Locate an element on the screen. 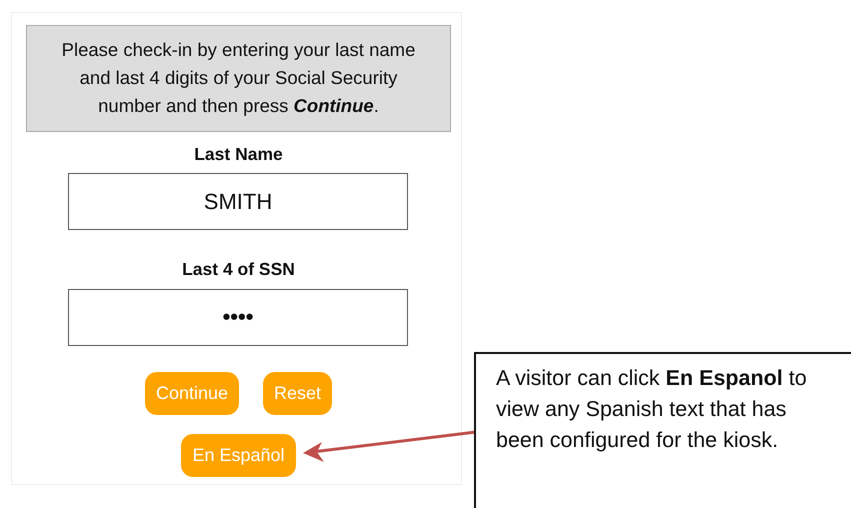 This screenshot has width=851, height=508. callout-text: A visitor can click En Espanol to view any Spanish text that has been configured for the kiosk. is located at coordinates (662, 430).